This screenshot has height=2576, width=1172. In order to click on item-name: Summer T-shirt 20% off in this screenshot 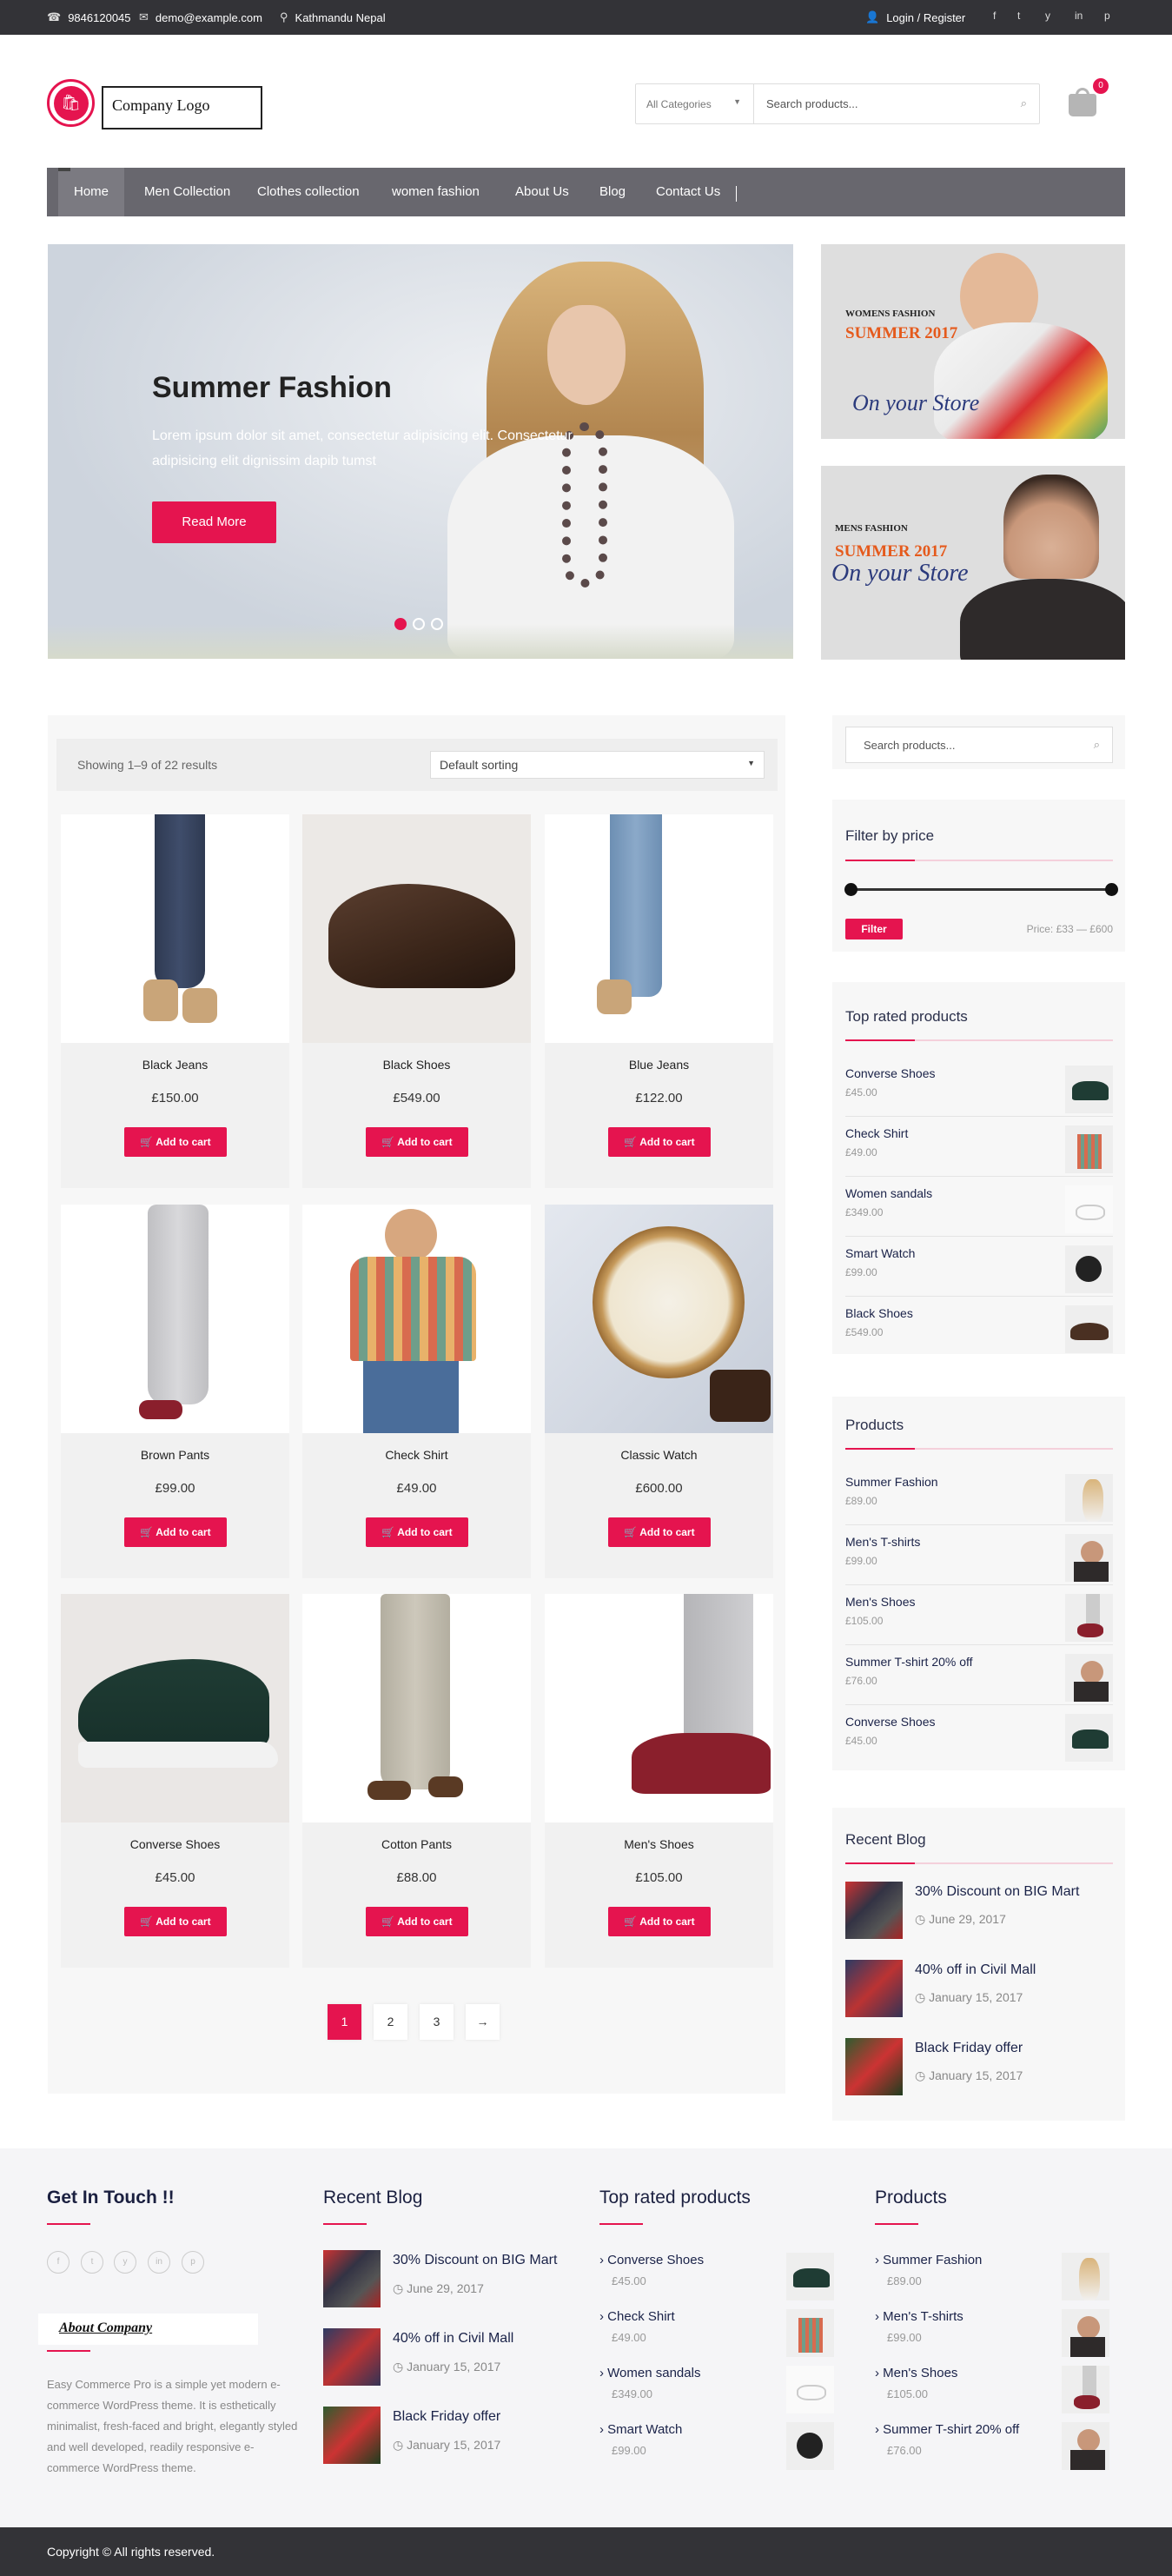, I will do `click(909, 1662)`.